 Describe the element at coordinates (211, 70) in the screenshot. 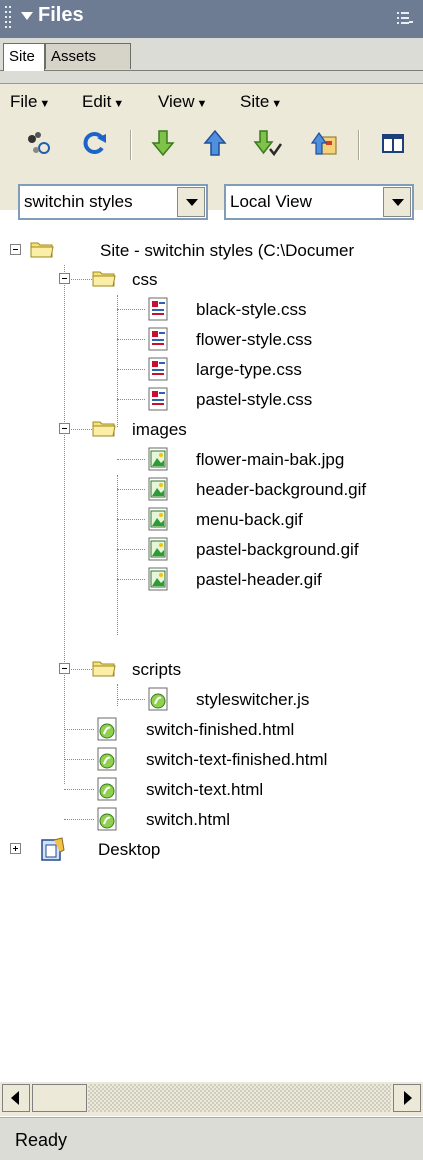

I see `tab-underline` at that location.